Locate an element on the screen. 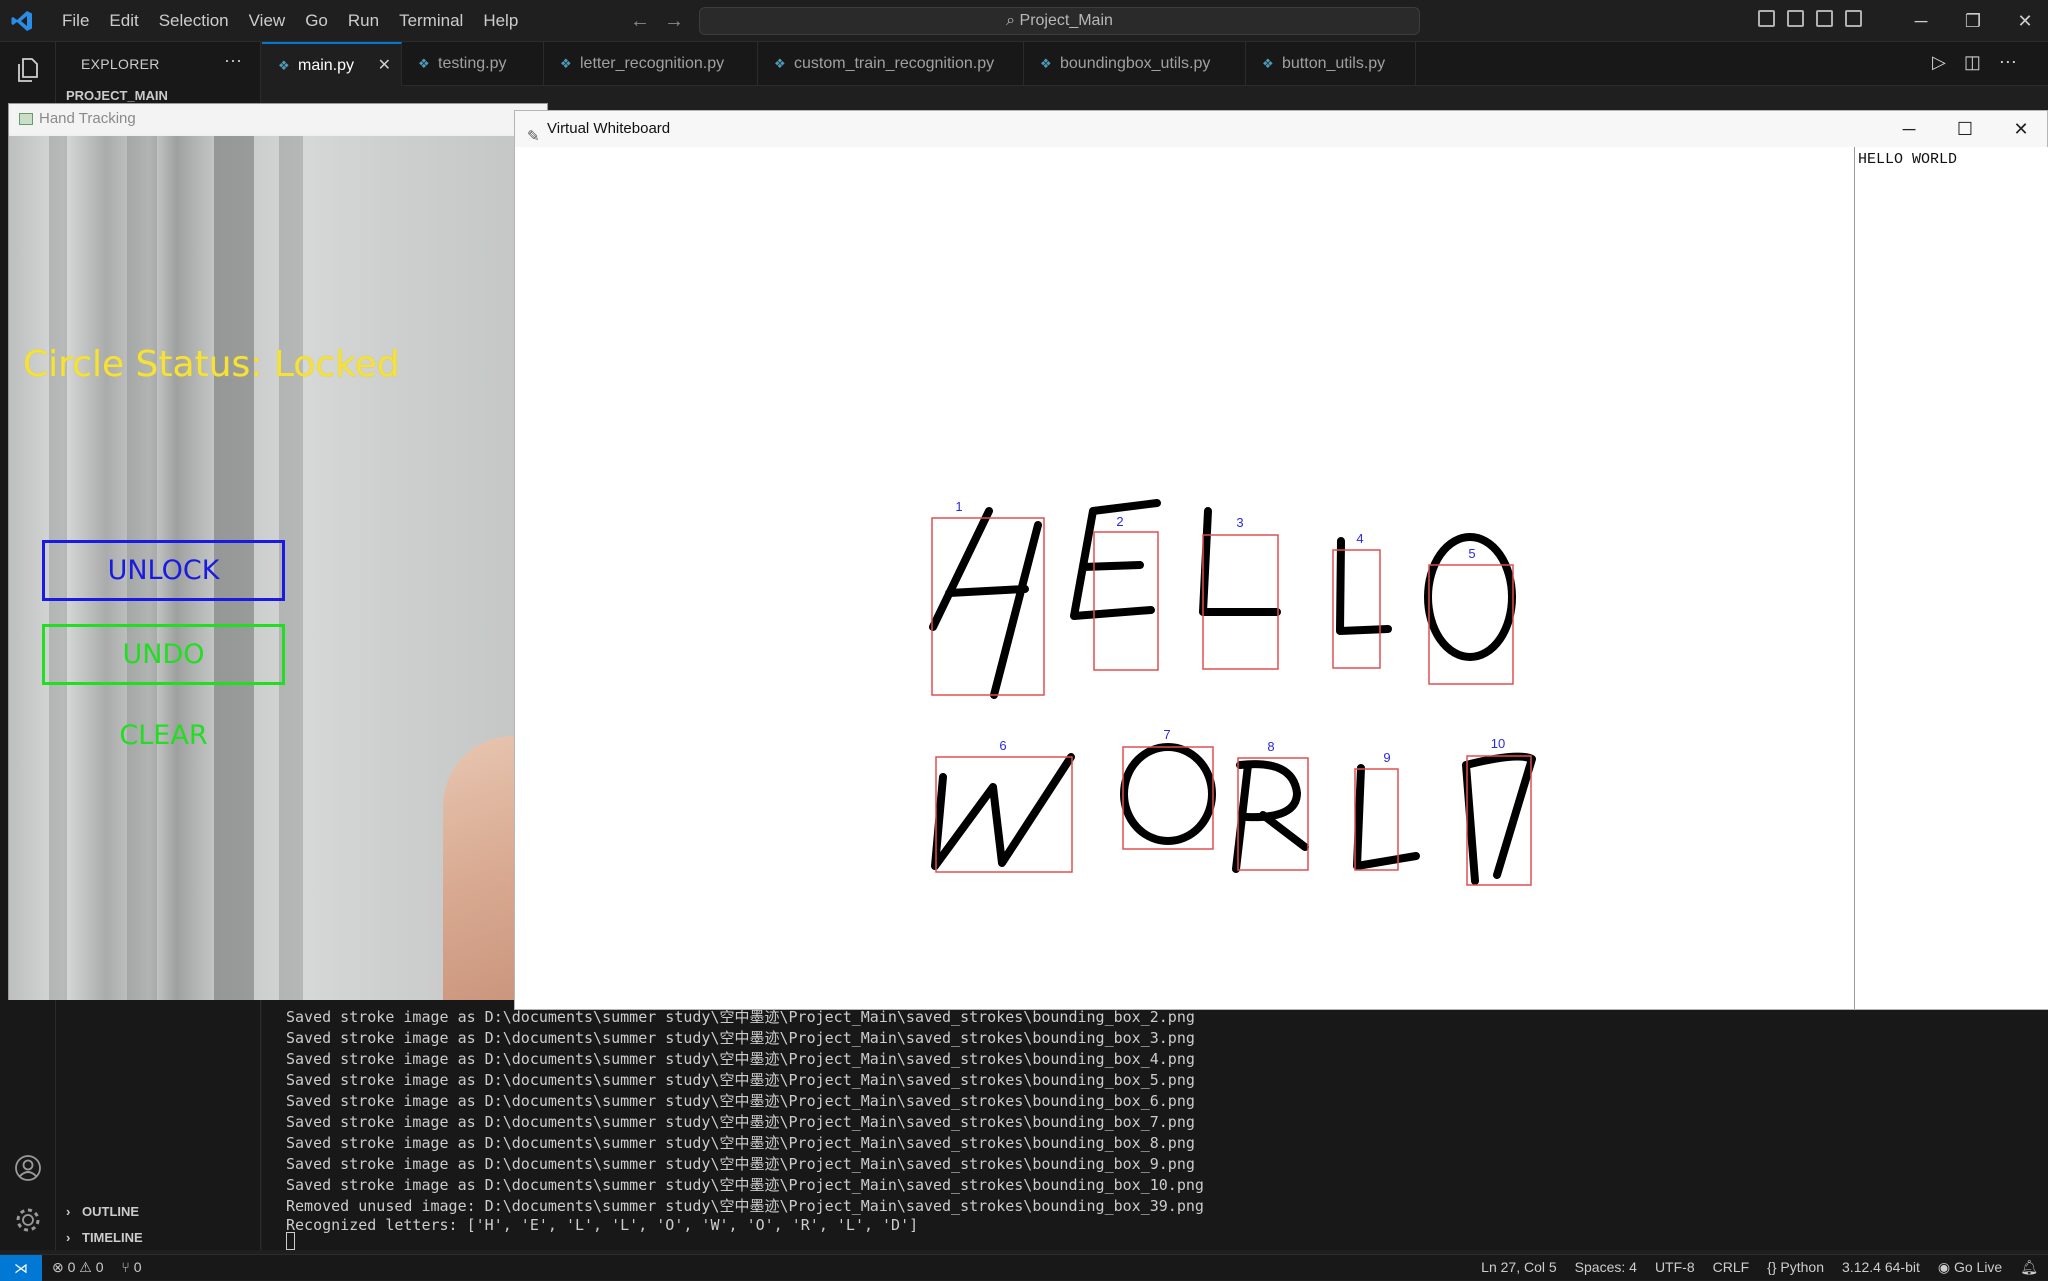  clear-button: CLEAR is located at coordinates (163, 738).